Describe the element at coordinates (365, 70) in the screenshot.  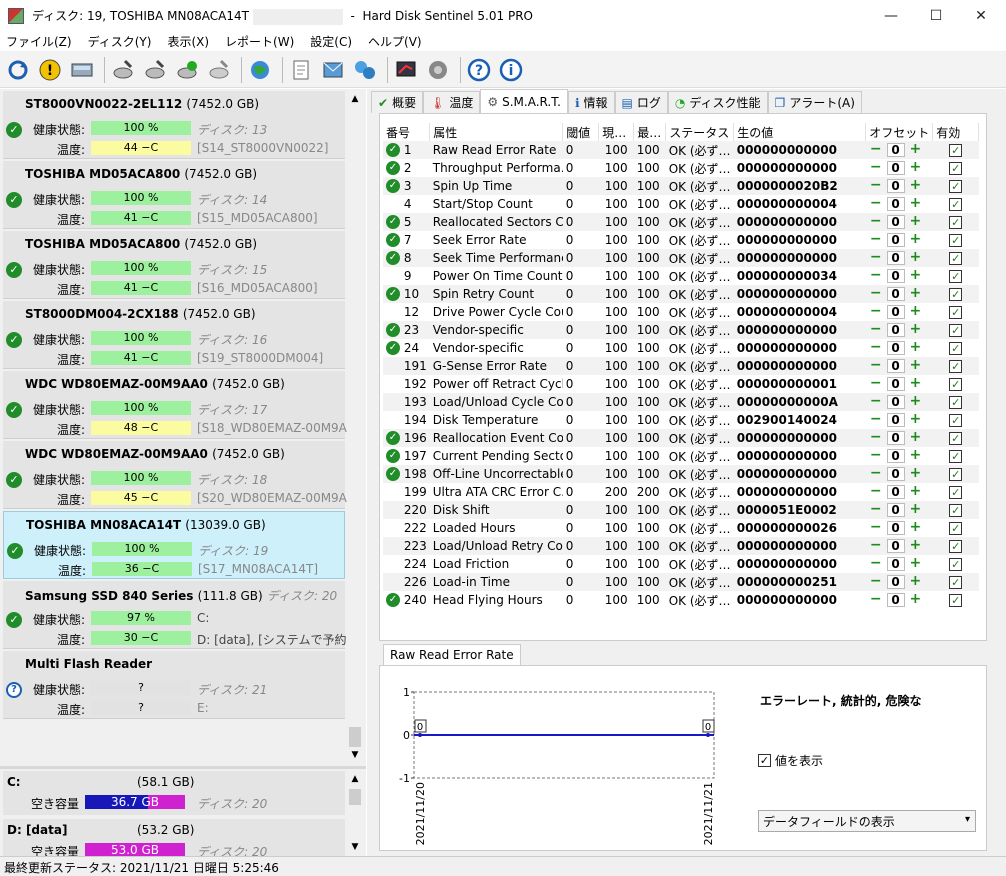
I see `network-icon` at that location.